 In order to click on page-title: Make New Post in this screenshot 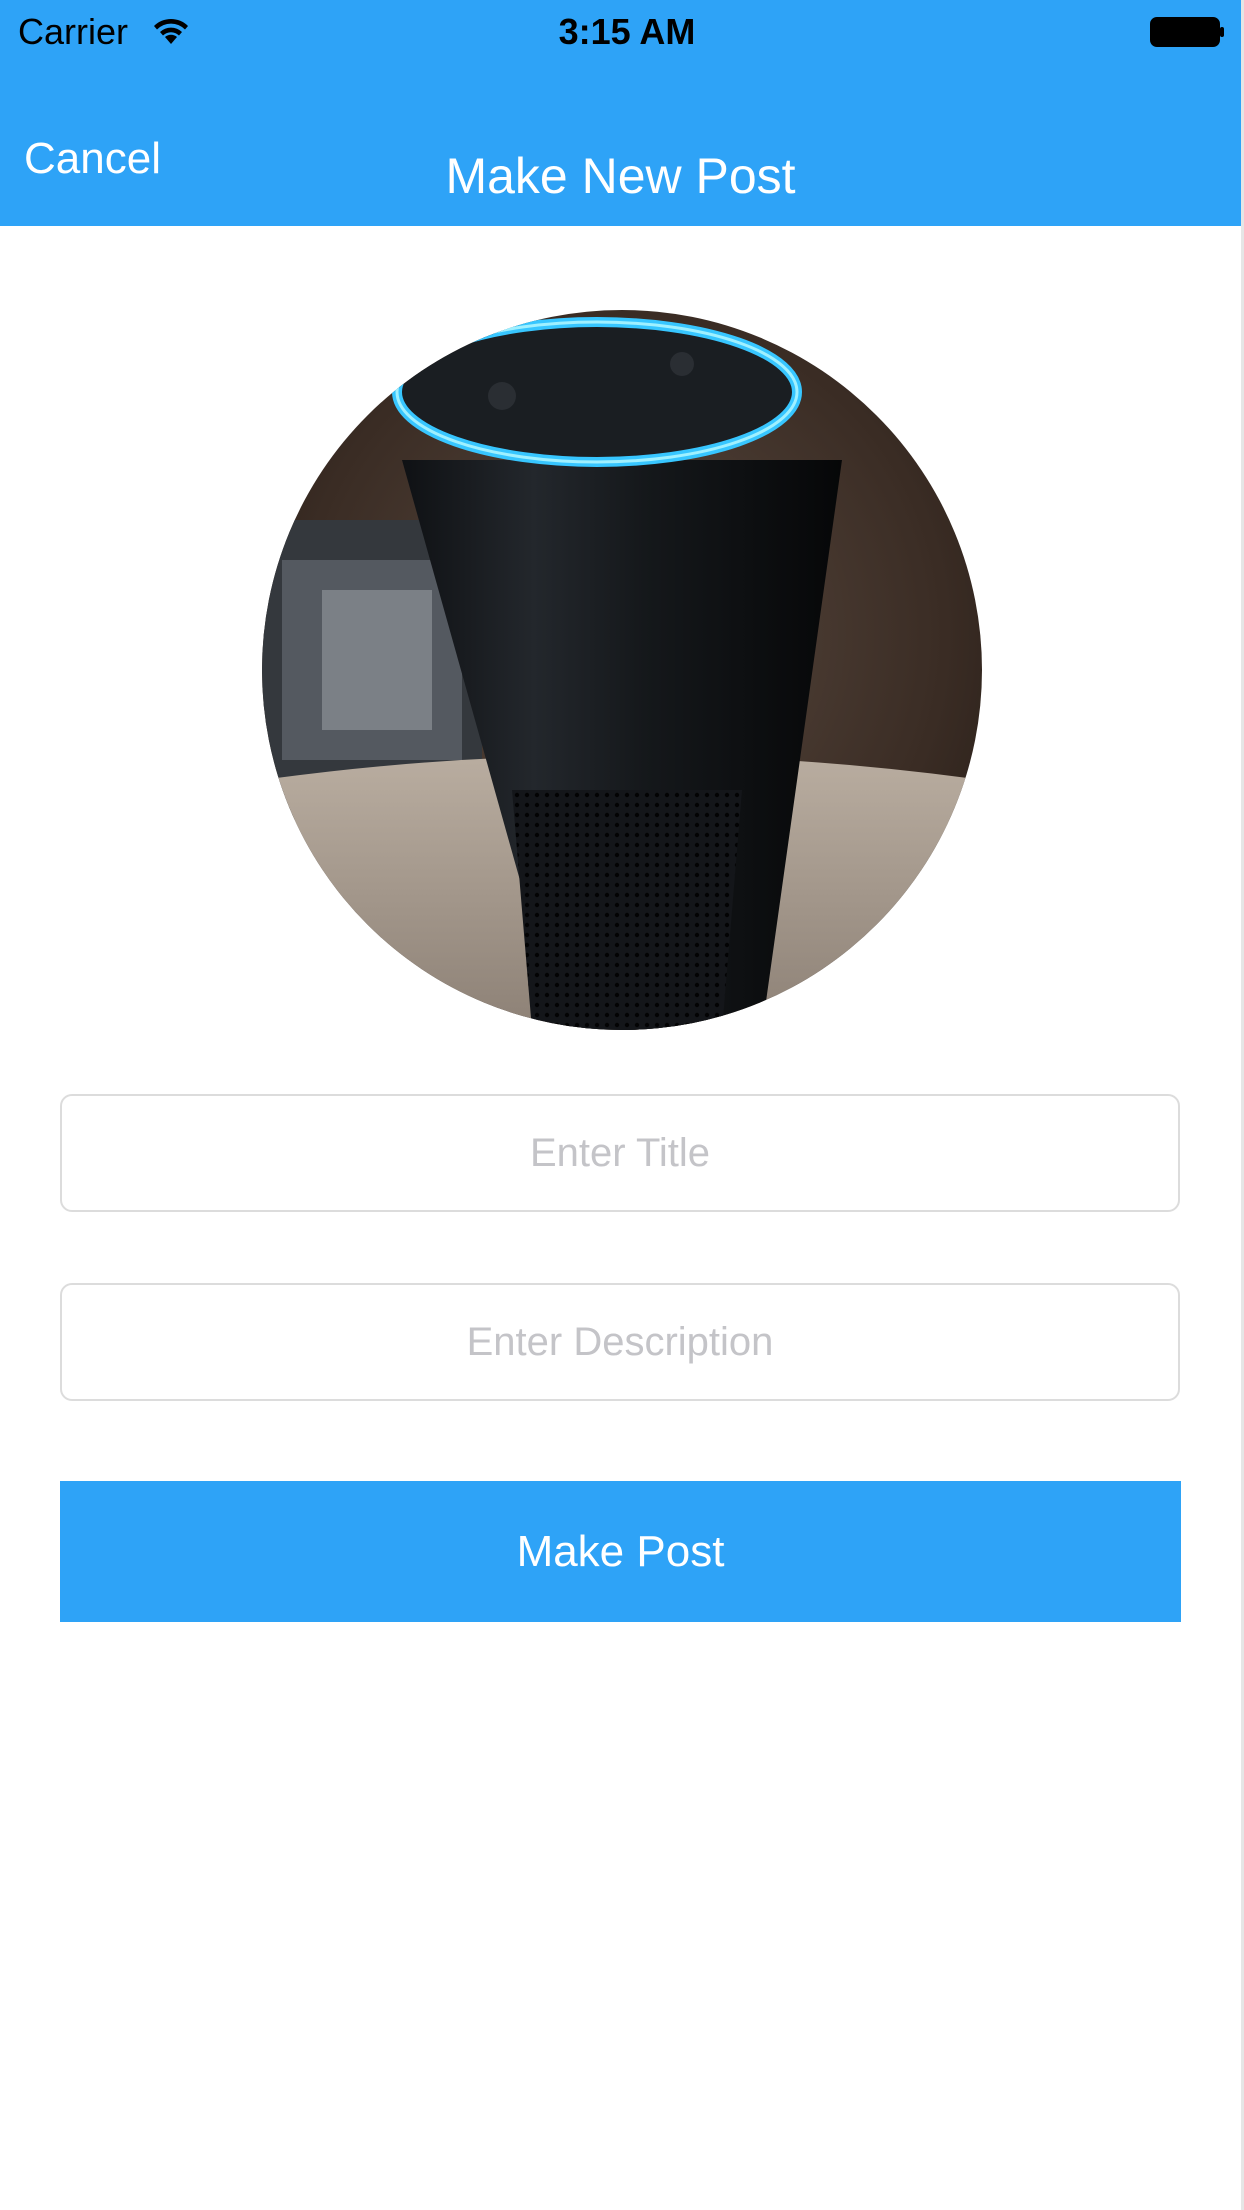, I will do `click(620, 176)`.